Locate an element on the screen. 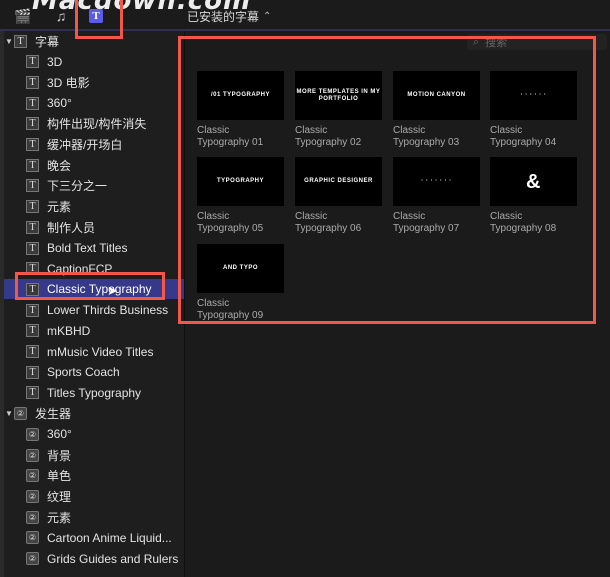 This screenshot has width=610, height=577. sidebar-item: T Lower Thirds Business is located at coordinates (94, 310).